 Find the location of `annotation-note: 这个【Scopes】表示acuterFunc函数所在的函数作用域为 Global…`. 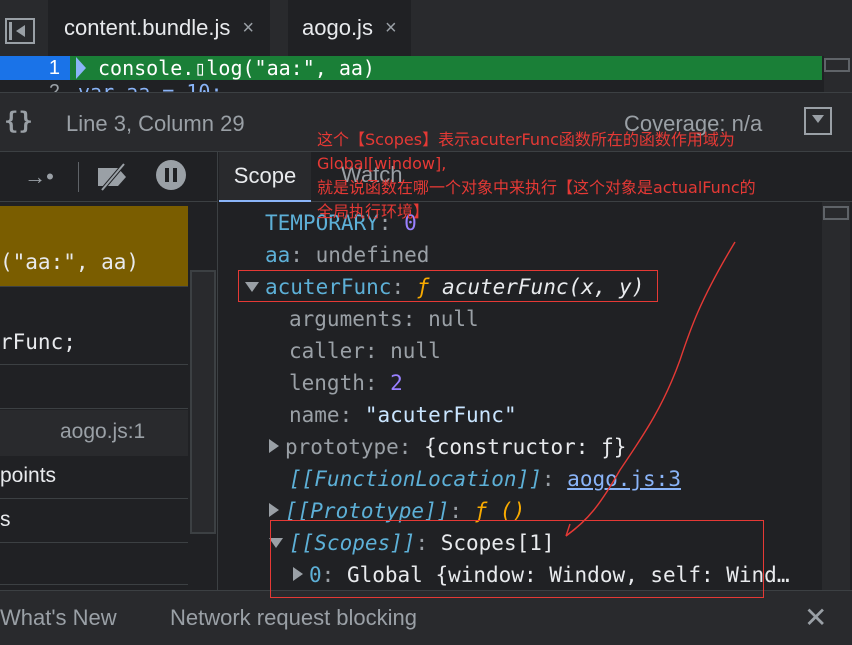

annotation-note: 这个【Scopes】表示acuterFunc函数所在的函数作用域为 Global… is located at coordinates (577, 176).